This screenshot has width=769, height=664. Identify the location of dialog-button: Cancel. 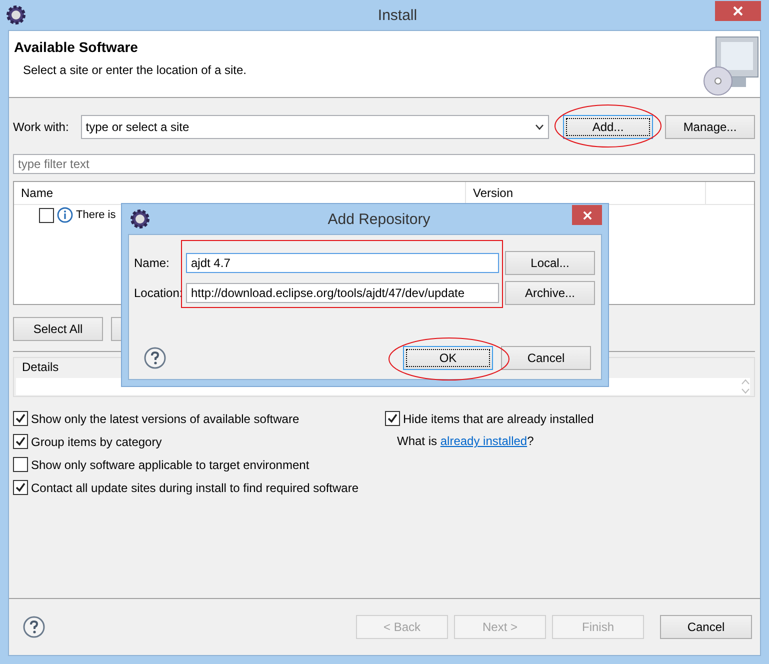
(546, 358).